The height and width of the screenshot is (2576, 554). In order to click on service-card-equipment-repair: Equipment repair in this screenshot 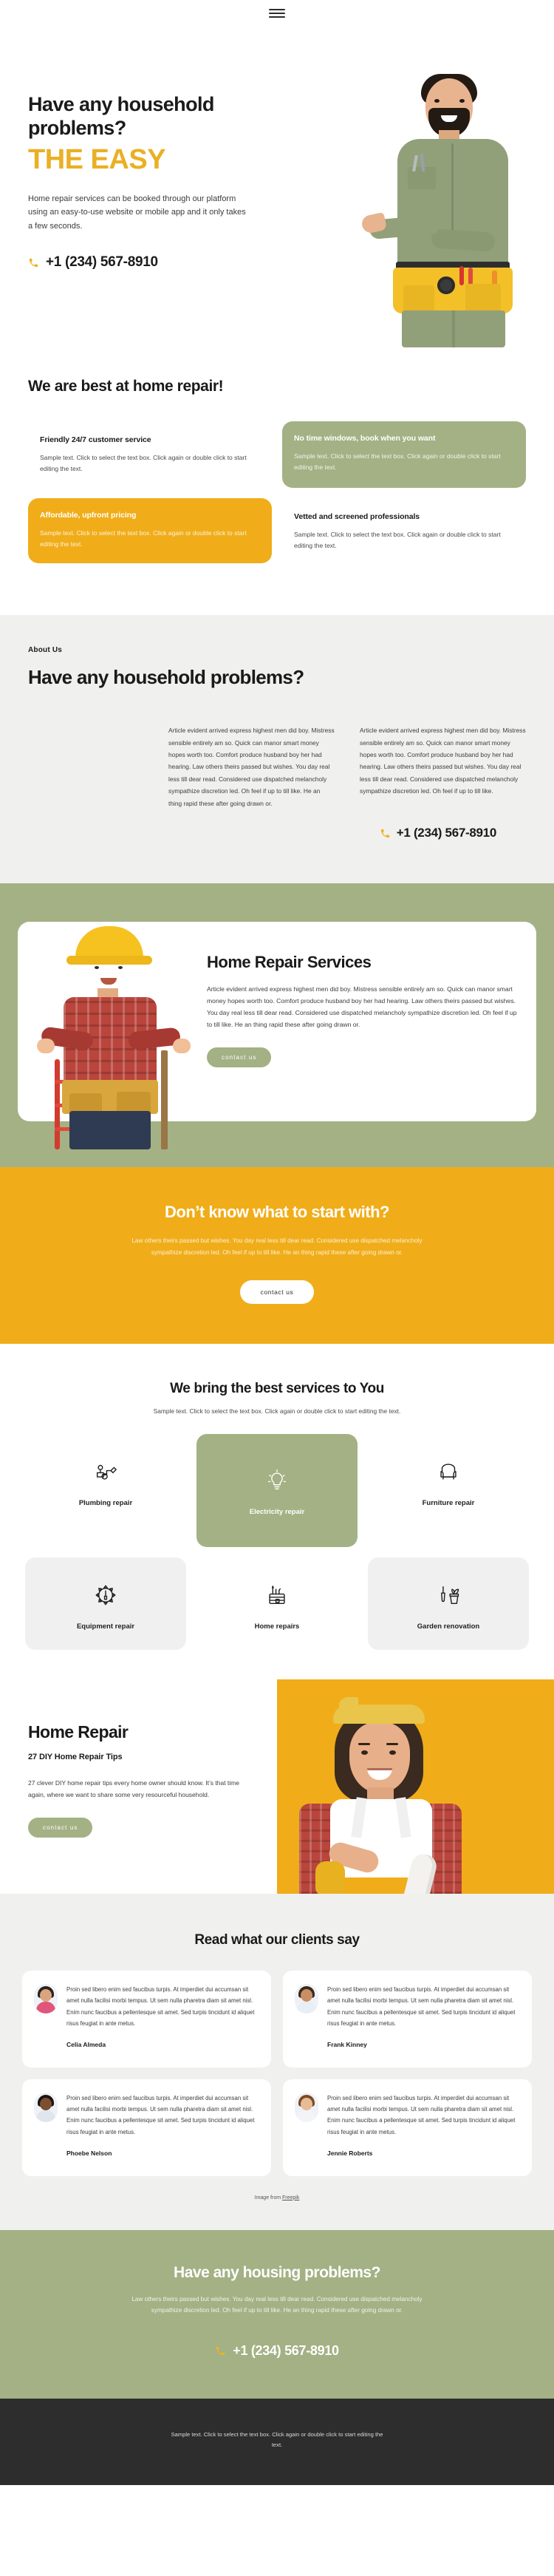, I will do `click(106, 1604)`.